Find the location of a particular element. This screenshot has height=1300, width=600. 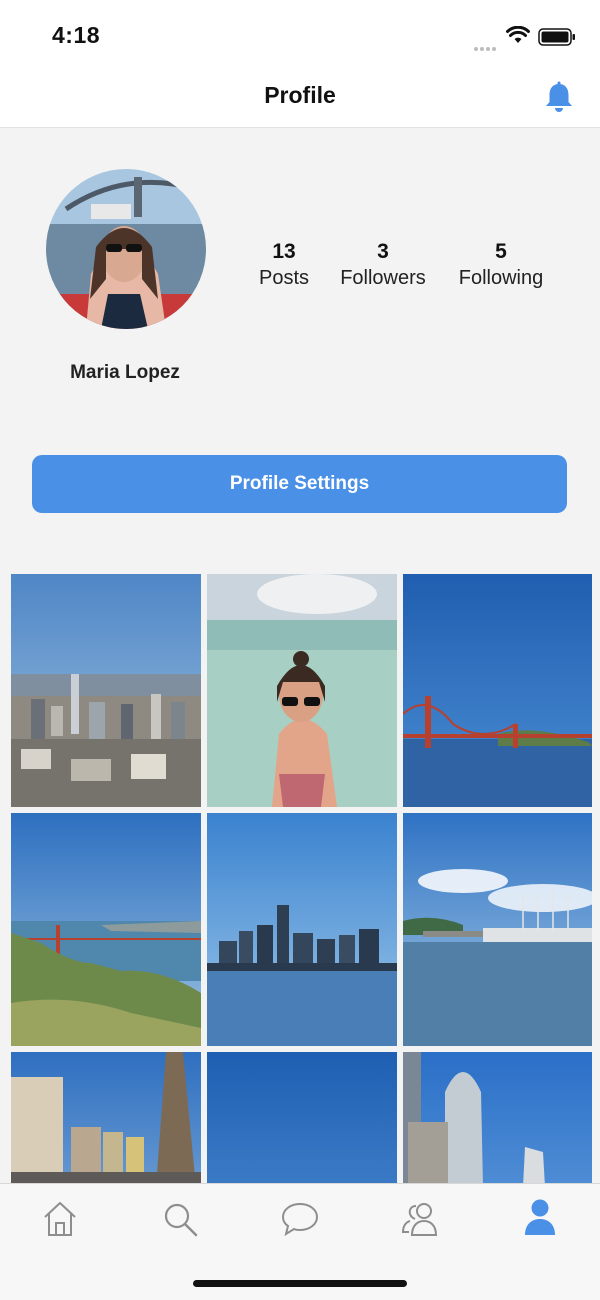

following-count: 5 is located at coordinates (501, 251).